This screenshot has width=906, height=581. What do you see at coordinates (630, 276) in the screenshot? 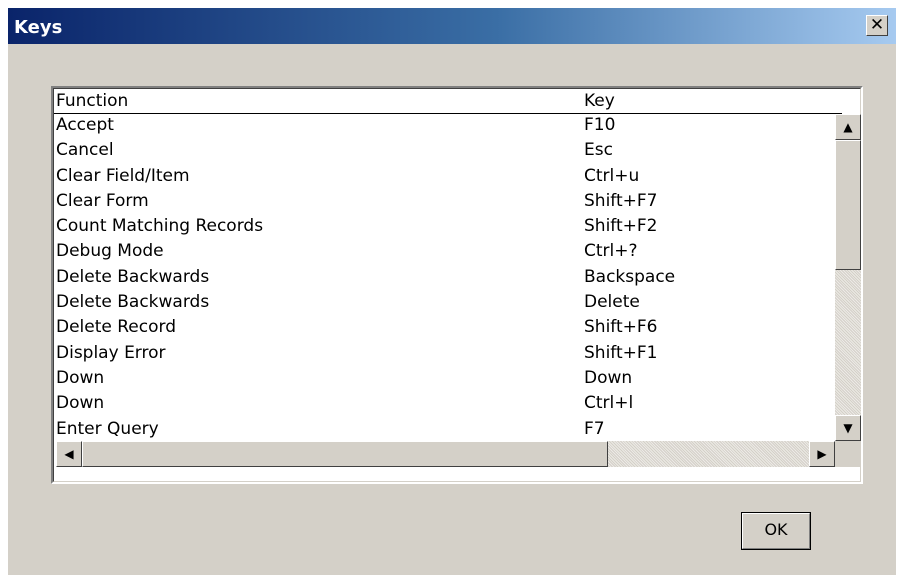
I see `key-cell: Backspace` at bounding box center [630, 276].